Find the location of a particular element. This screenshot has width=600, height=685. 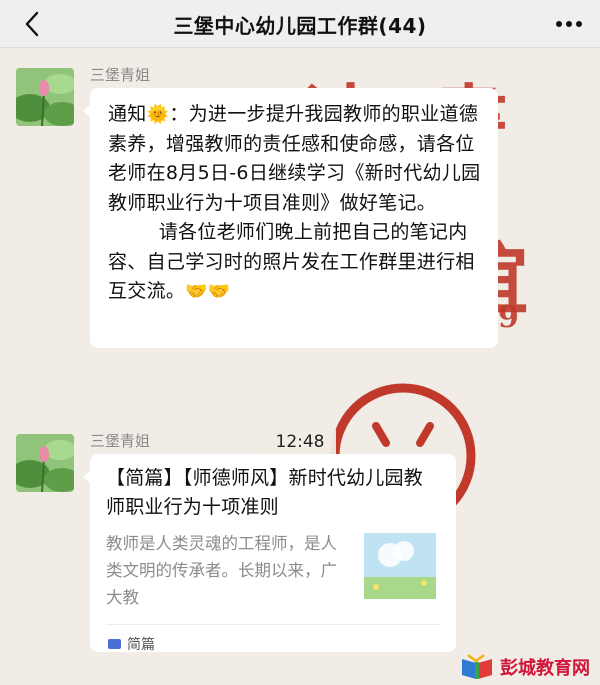

link-card-title: 【简篇】【师德师风】新时代幼儿园教师职业行为十项准则 is located at coordinates (264, 492).